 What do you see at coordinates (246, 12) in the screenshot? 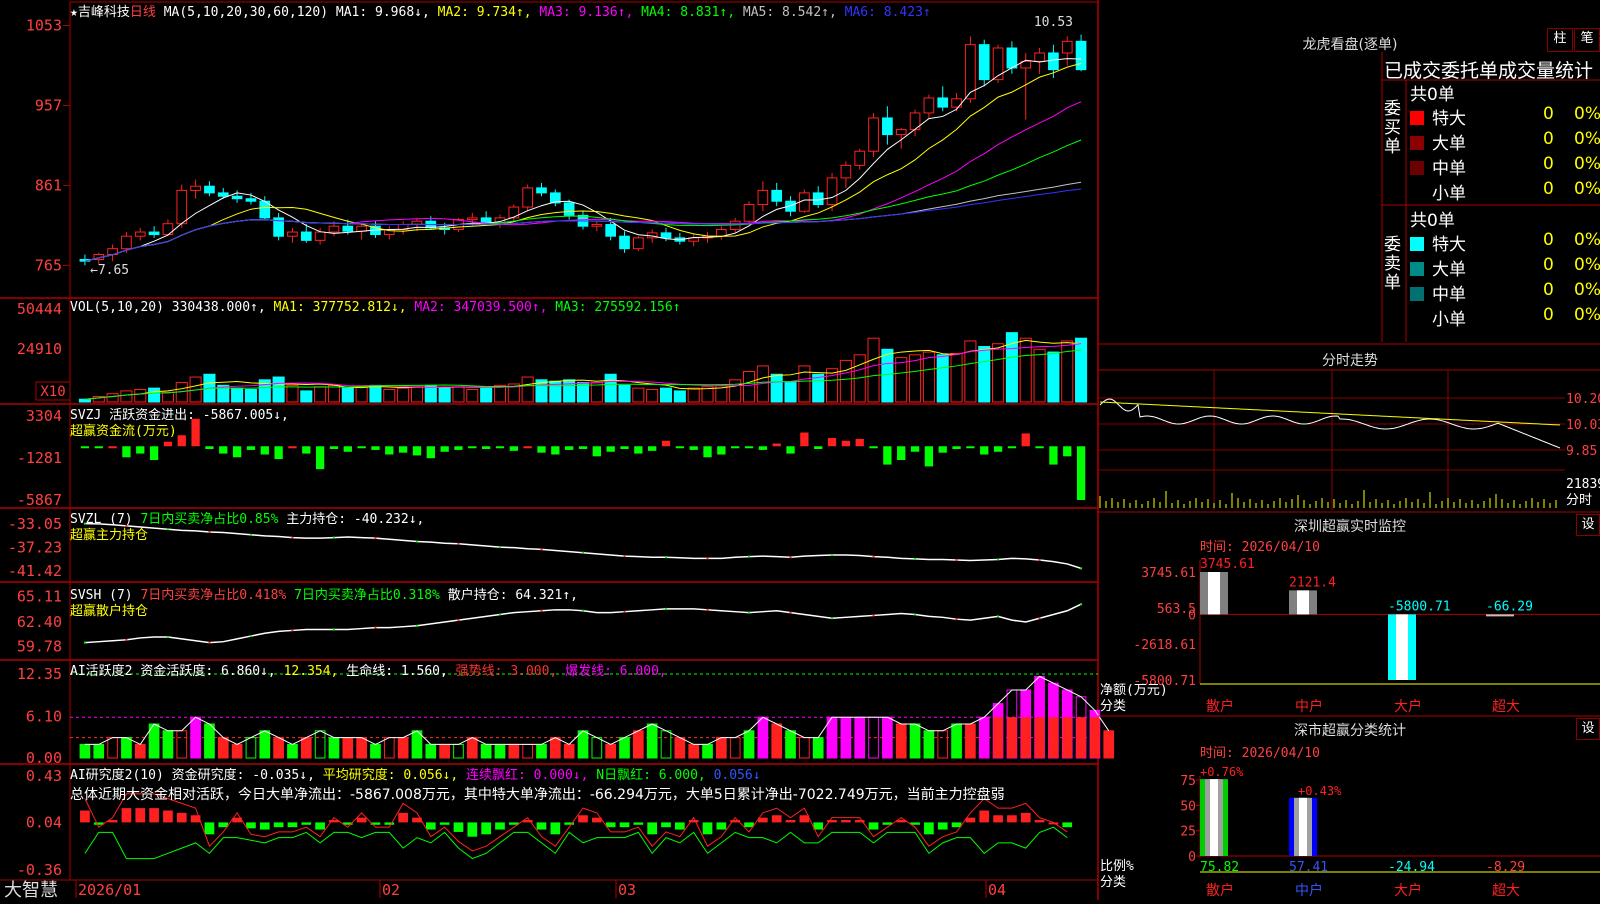
I see `ma-label: MA(5,10,20,30,60,120)` at bounding box center [246, 12].